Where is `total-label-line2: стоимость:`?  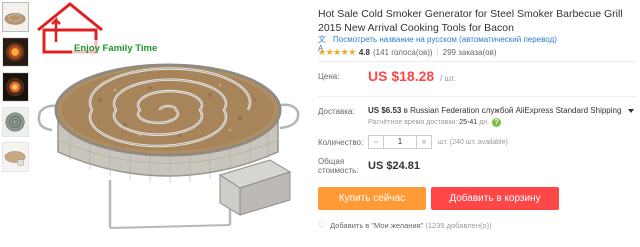
total-label-line2: стоимость: is located at coordinates (338, 170).